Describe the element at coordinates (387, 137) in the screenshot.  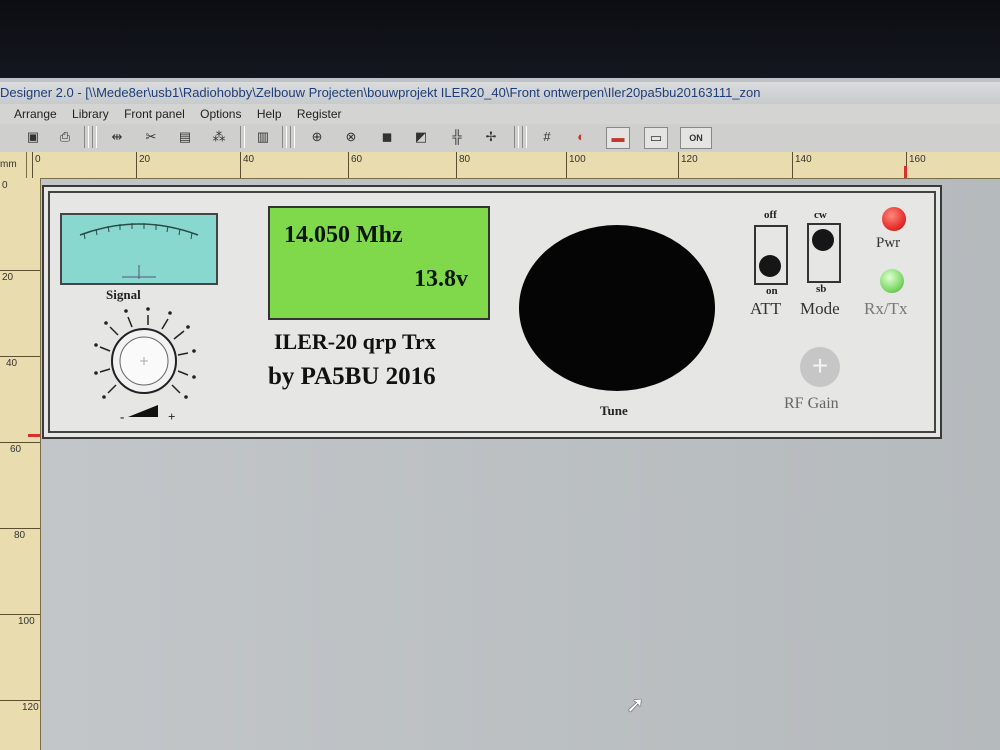
I see `bring-front-icon: ◼` at that location.